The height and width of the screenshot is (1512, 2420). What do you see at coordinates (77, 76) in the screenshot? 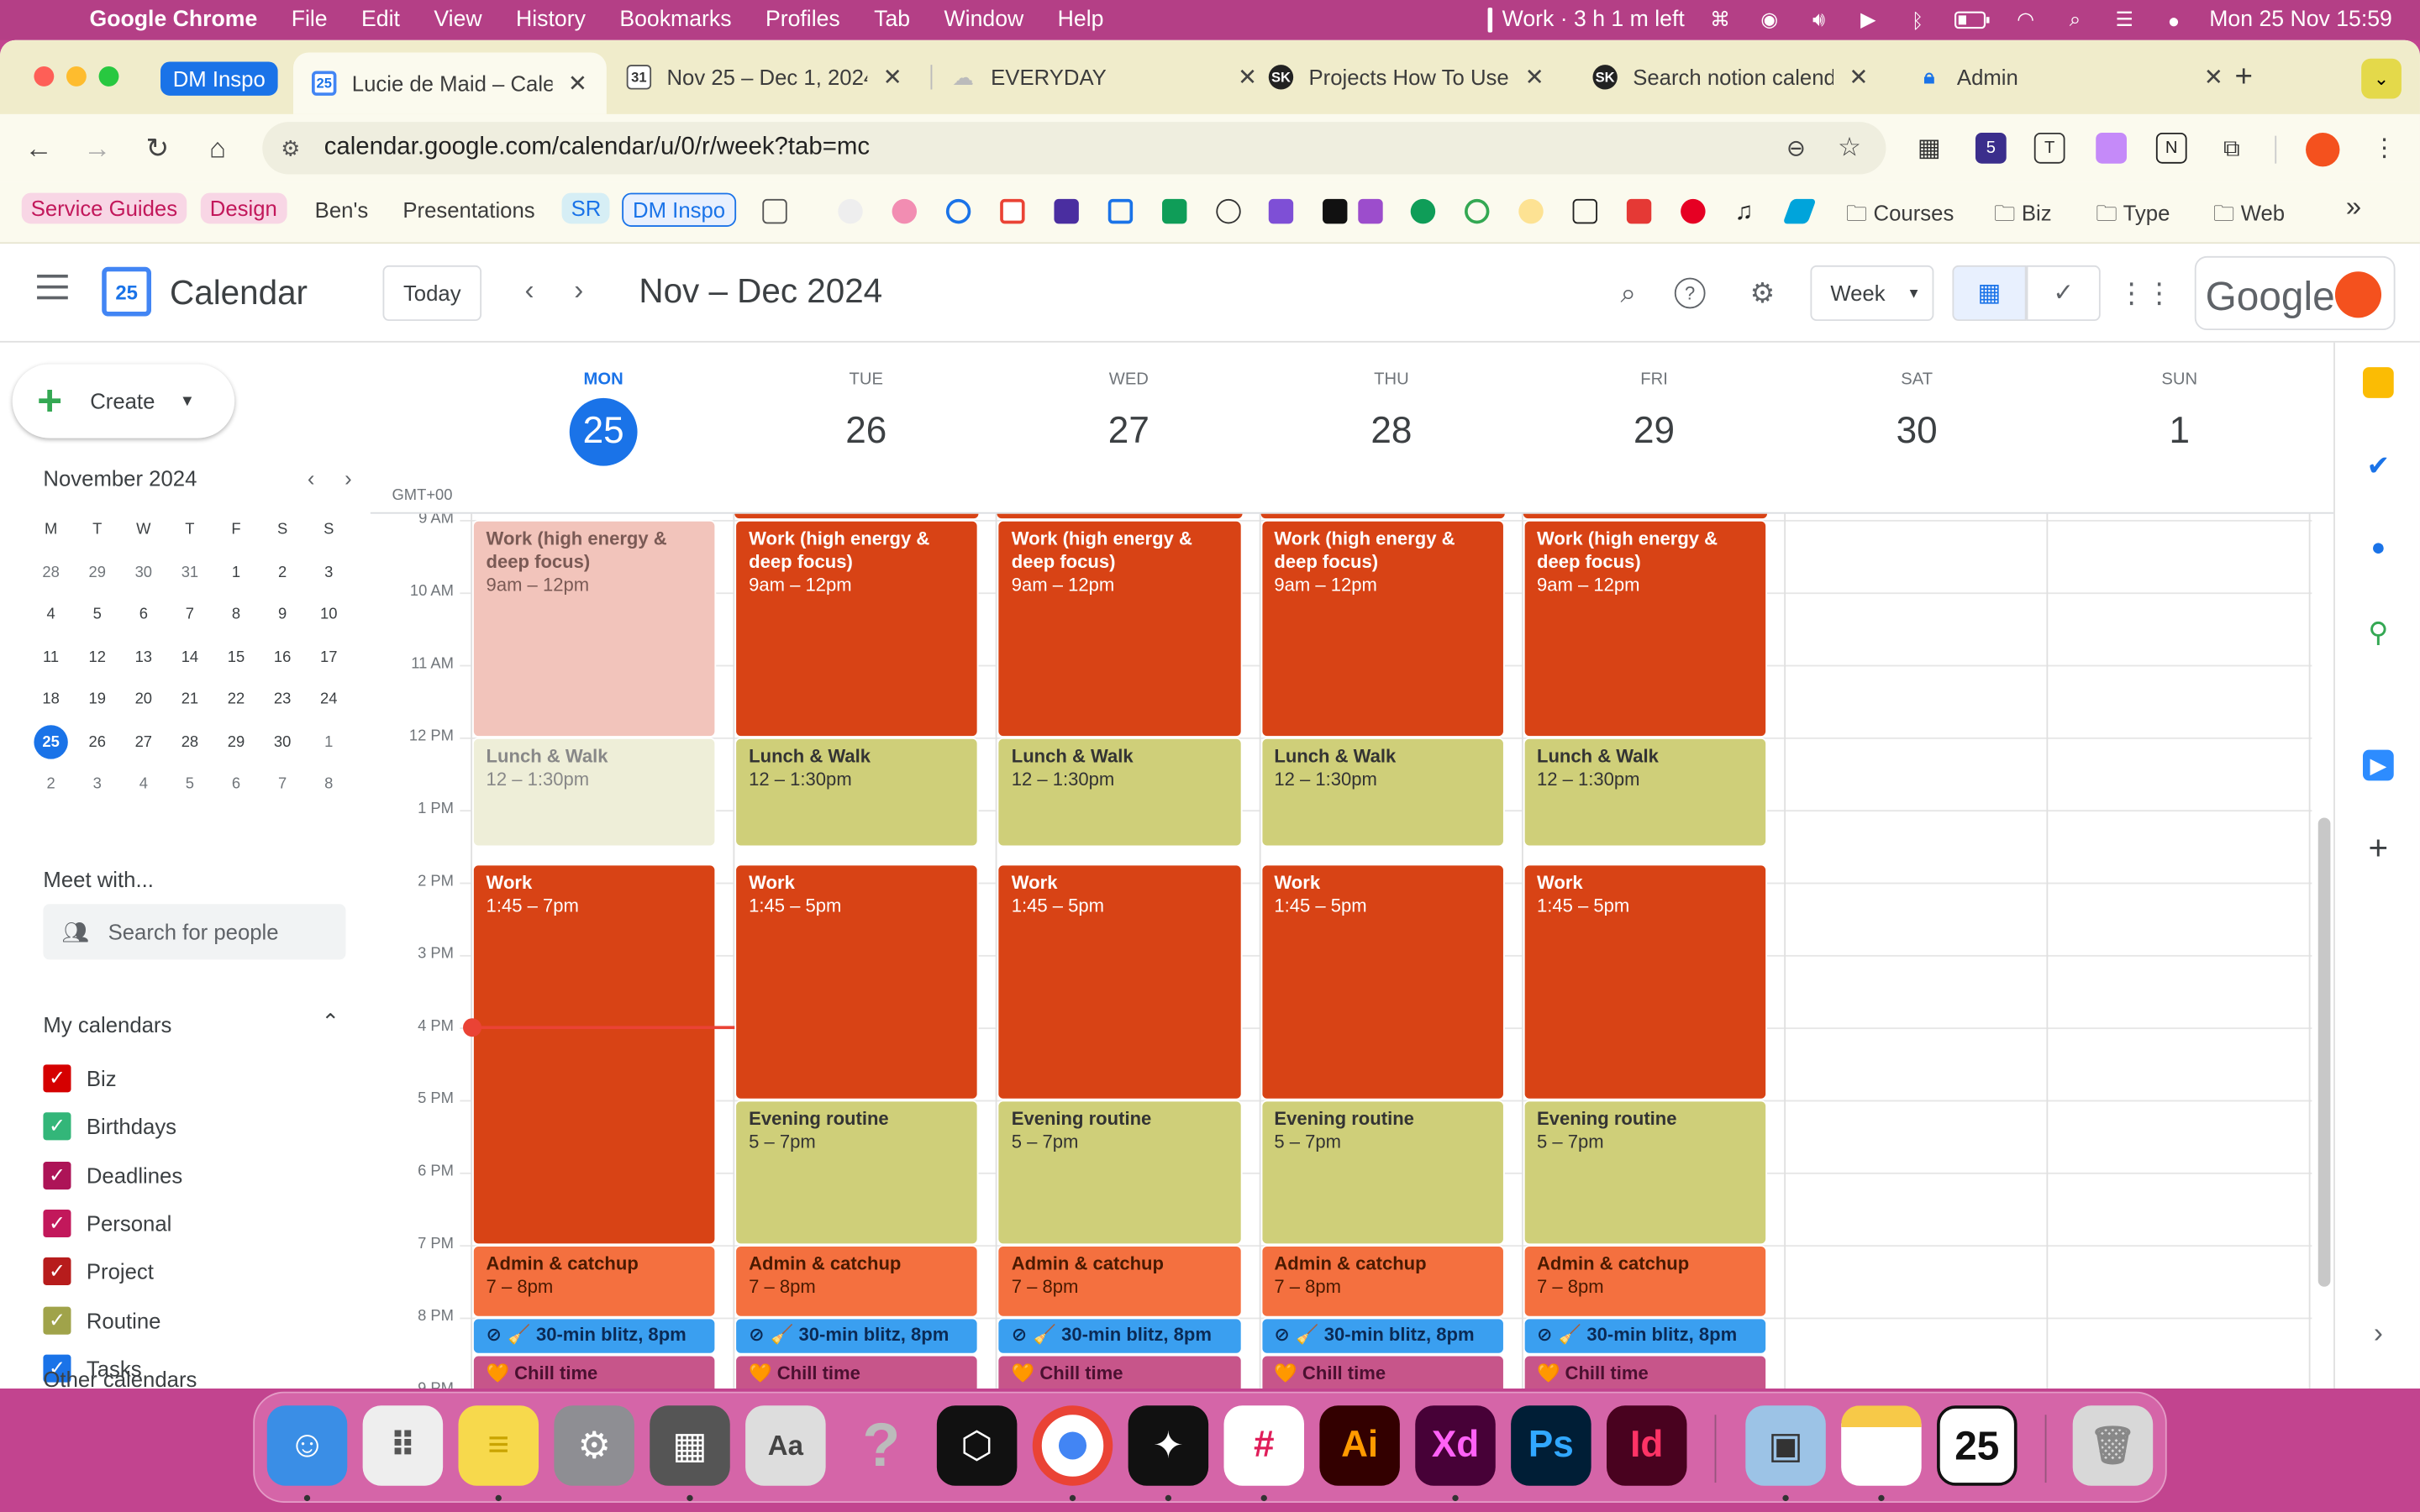
I see `minimize-window-icon` at bounding box center [77, 76].